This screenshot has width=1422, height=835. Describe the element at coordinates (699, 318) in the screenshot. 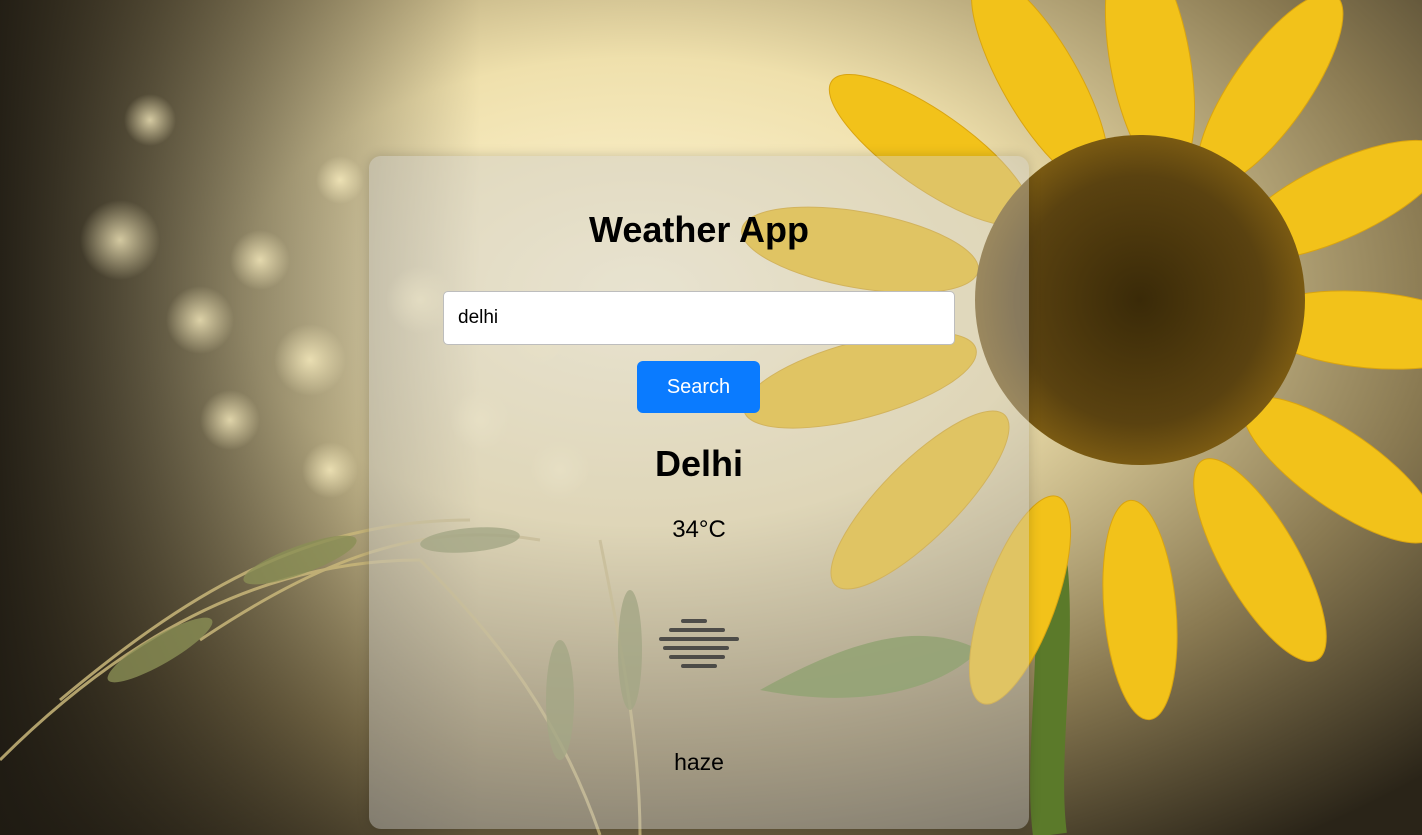

I see `city-search-input` at that location.